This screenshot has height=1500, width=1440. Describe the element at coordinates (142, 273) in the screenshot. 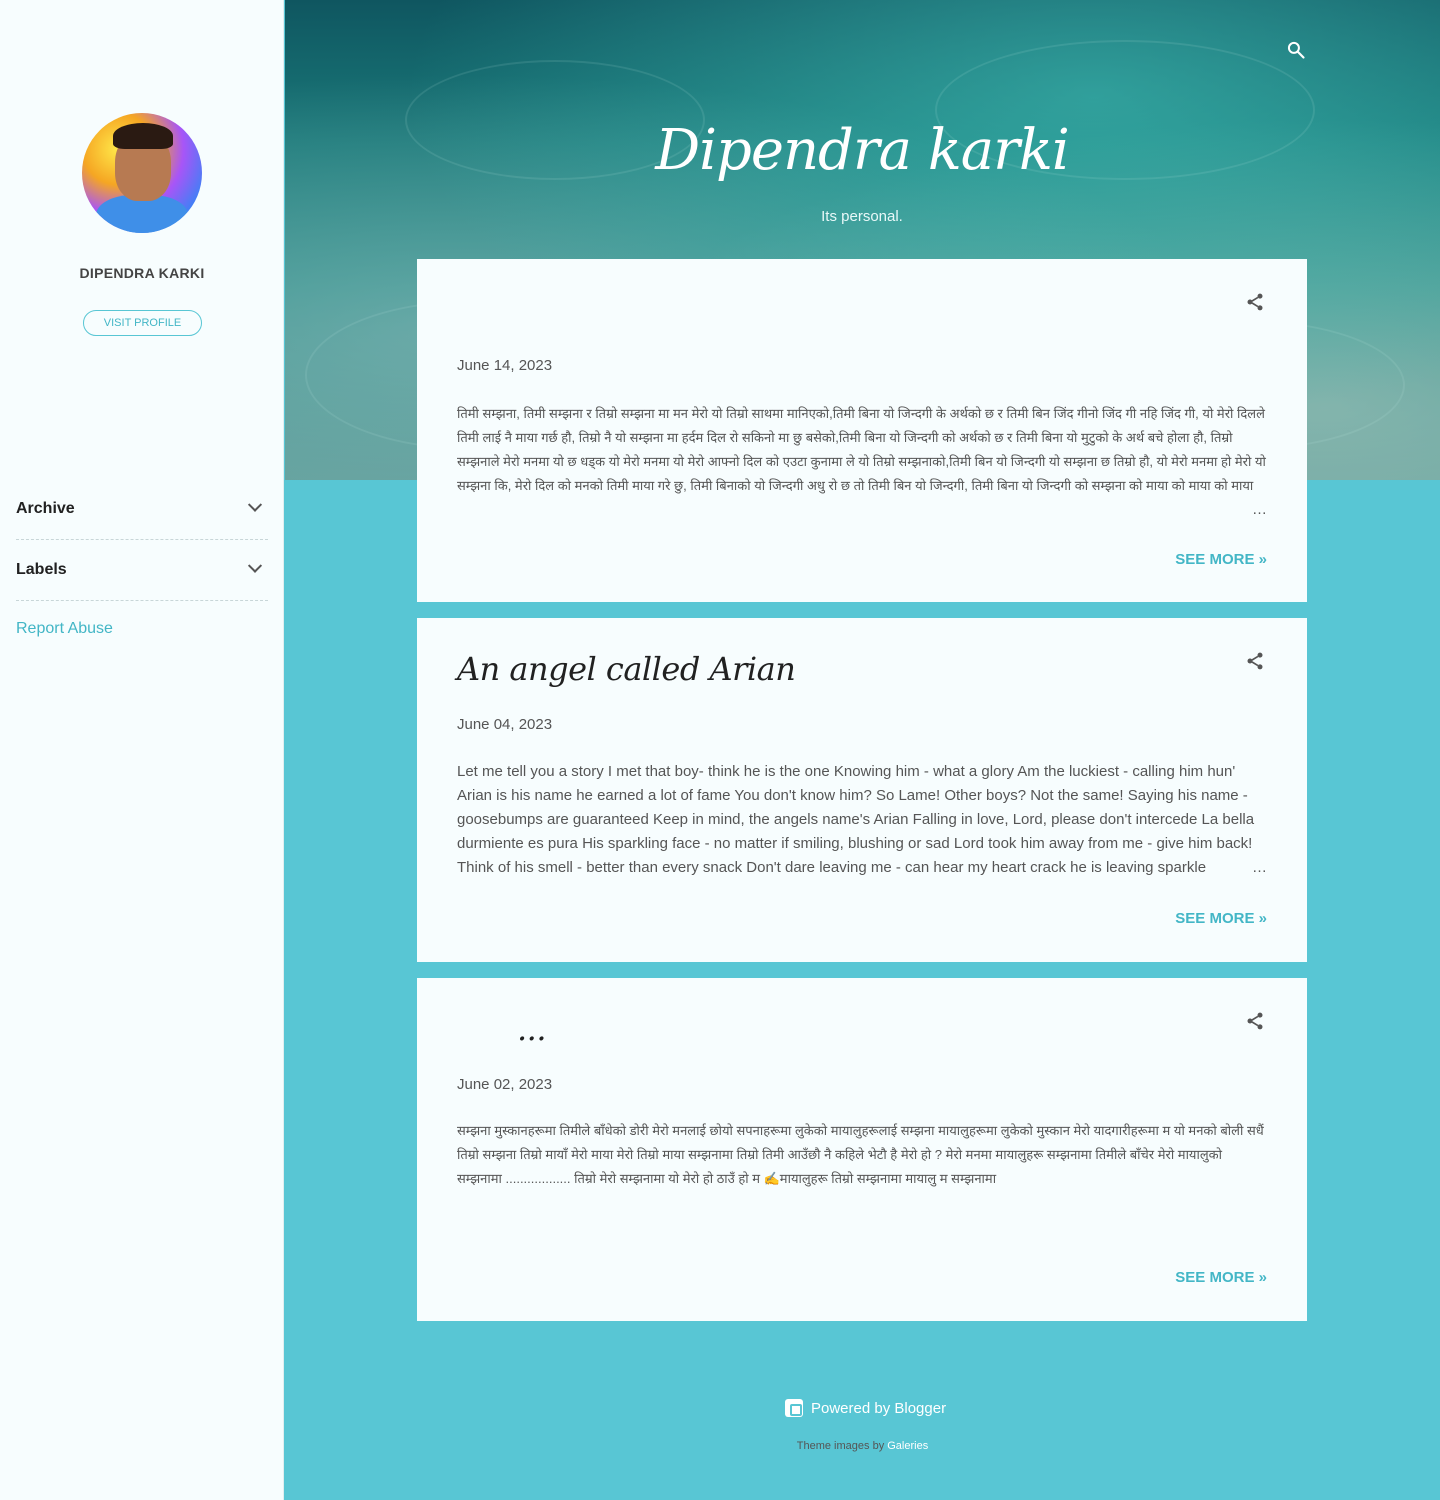

I see `profile-name: DIPENDRA KARKI` at that location.